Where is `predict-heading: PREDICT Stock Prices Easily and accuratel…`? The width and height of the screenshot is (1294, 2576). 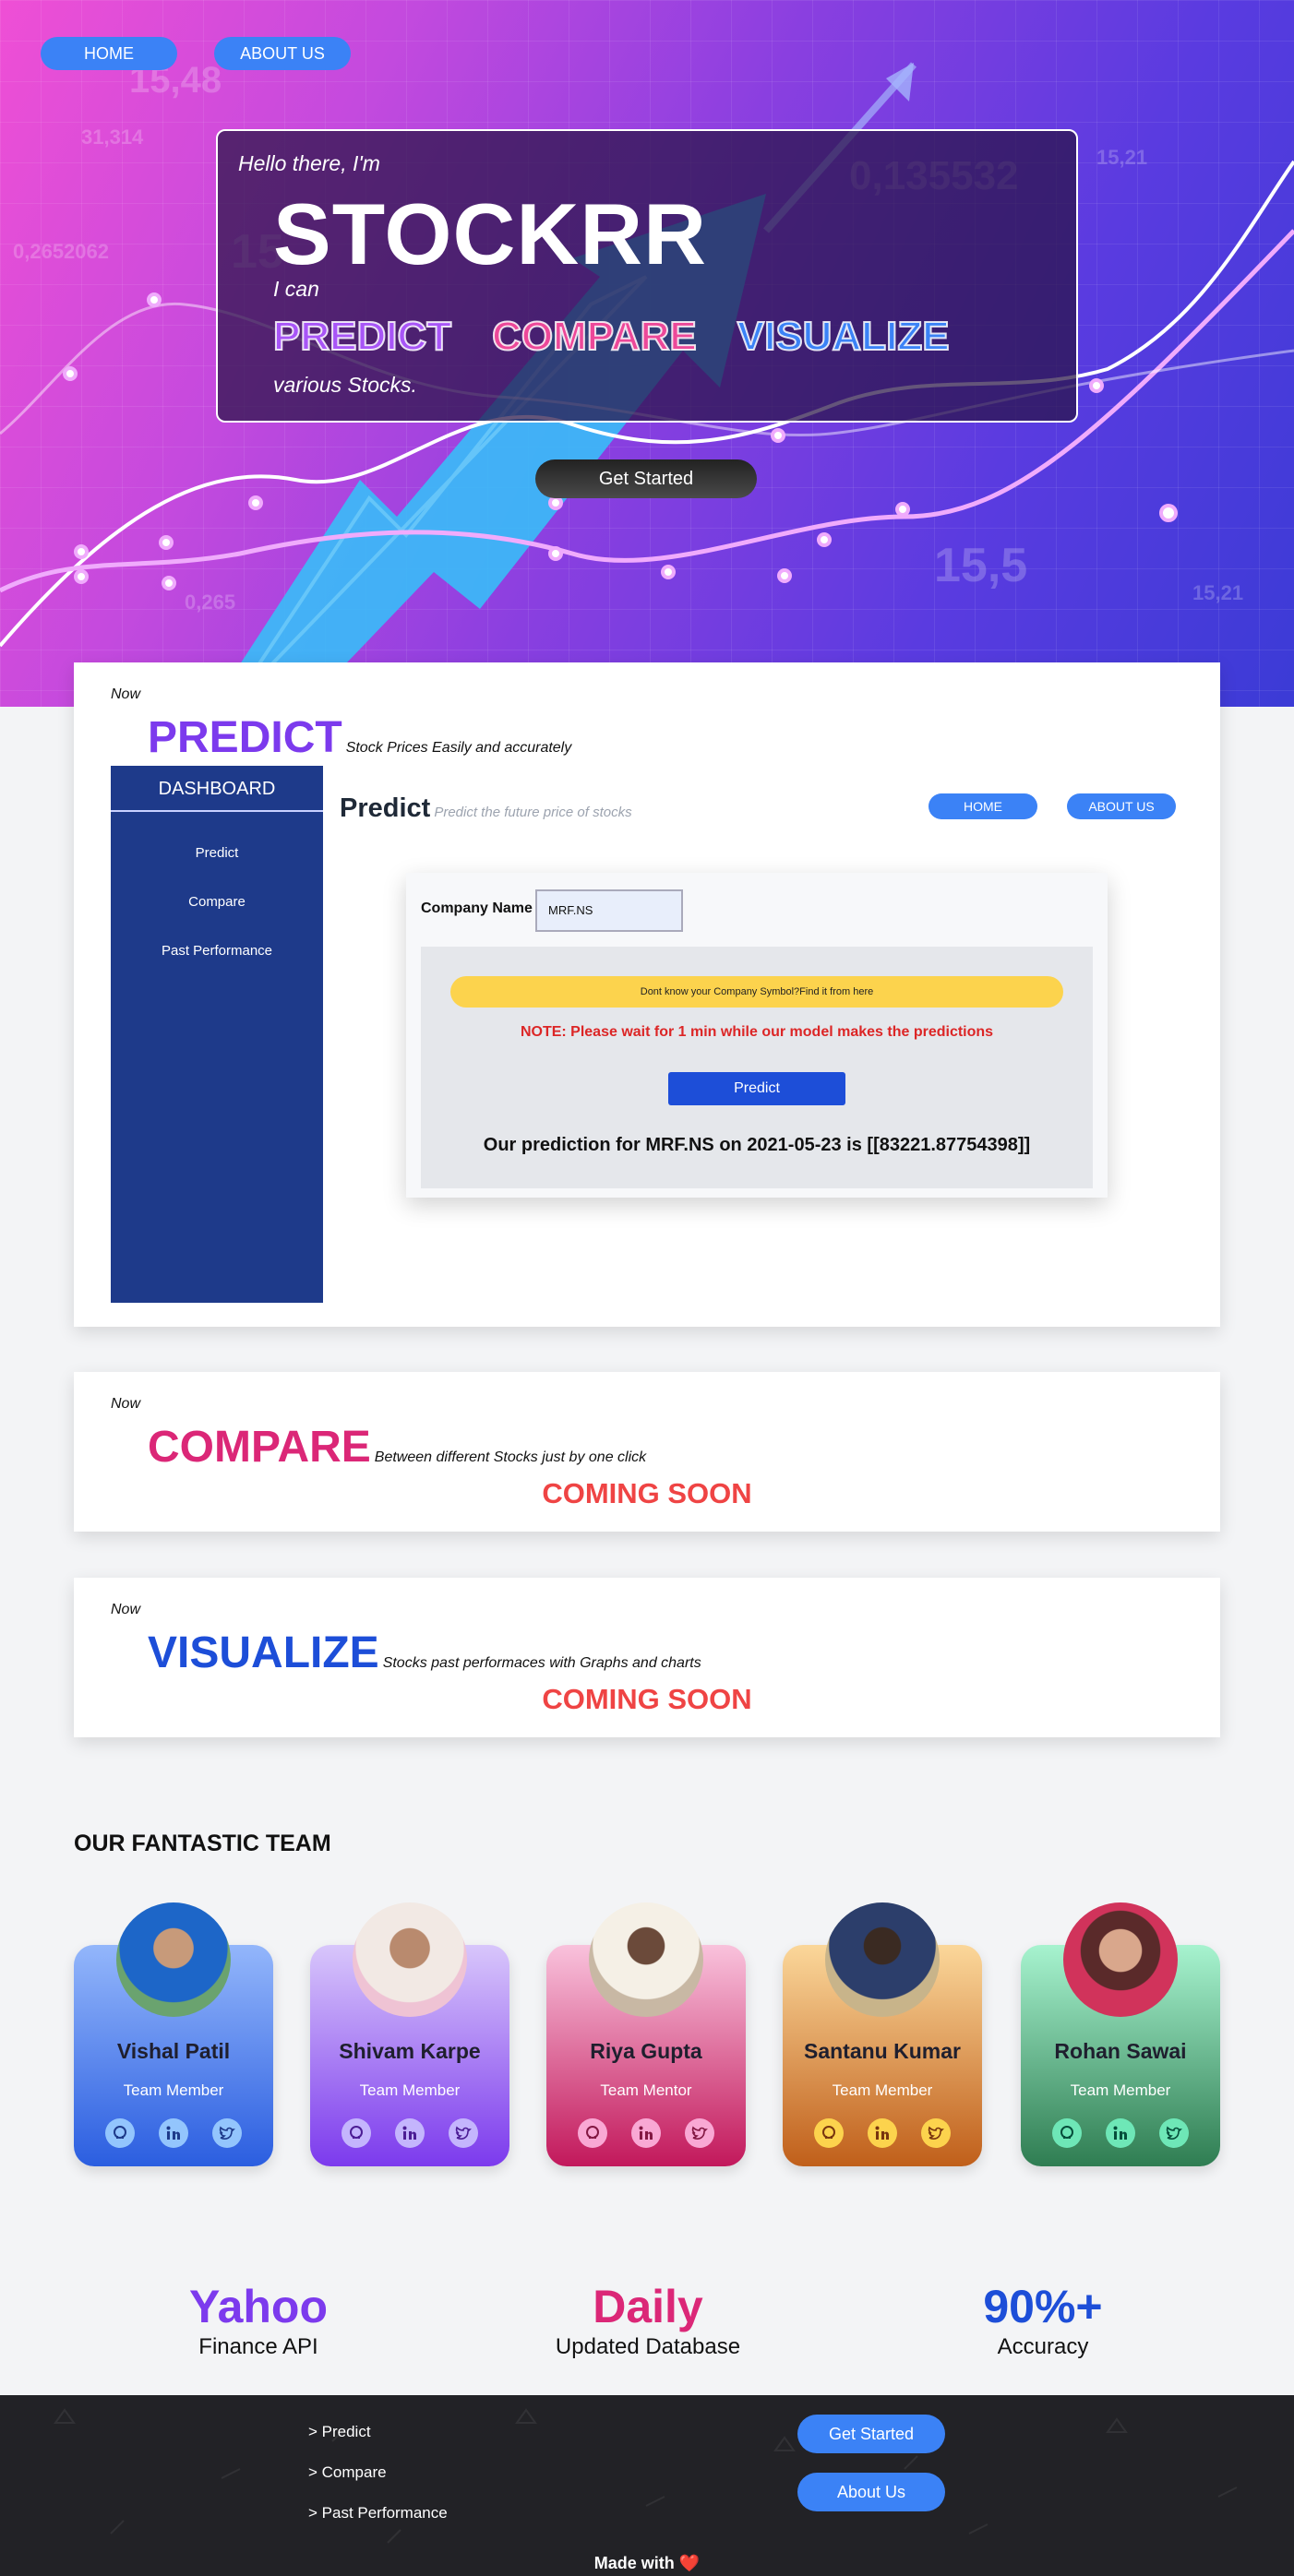 predict-heading: PREDICT Stock Prices Easily and accuratel… is located at coordinates (359, 737).